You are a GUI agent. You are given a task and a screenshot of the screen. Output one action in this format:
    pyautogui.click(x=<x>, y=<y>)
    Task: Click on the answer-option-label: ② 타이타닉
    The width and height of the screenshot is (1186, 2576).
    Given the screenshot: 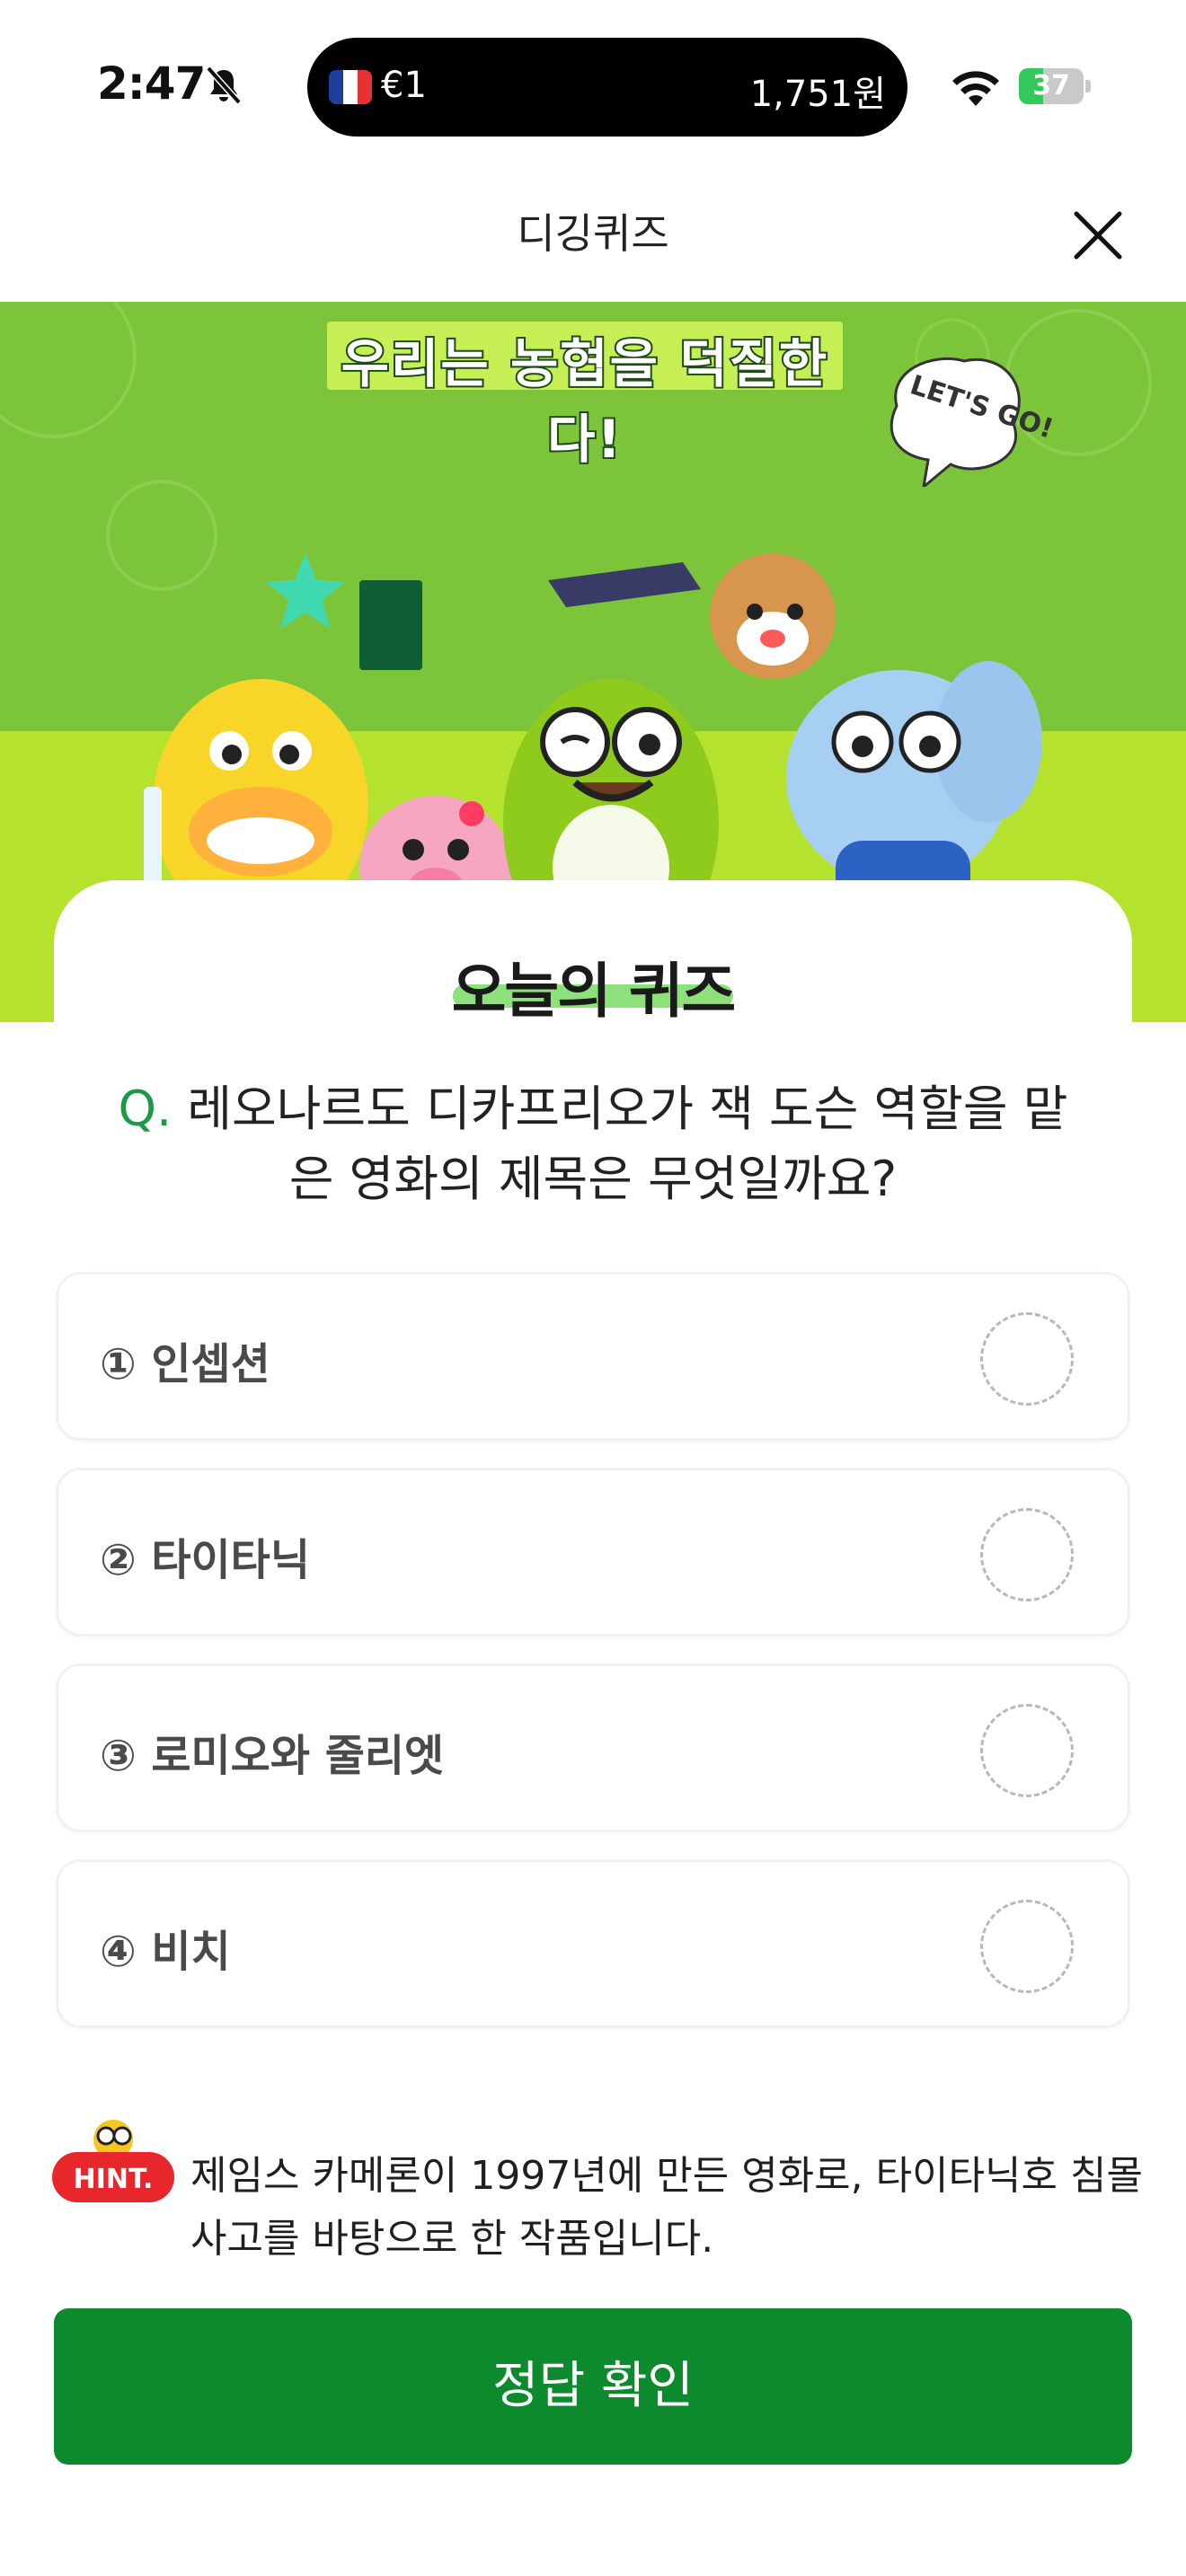 What is the action you would take?
    pyautogui.click(x=205, y=1560)
    